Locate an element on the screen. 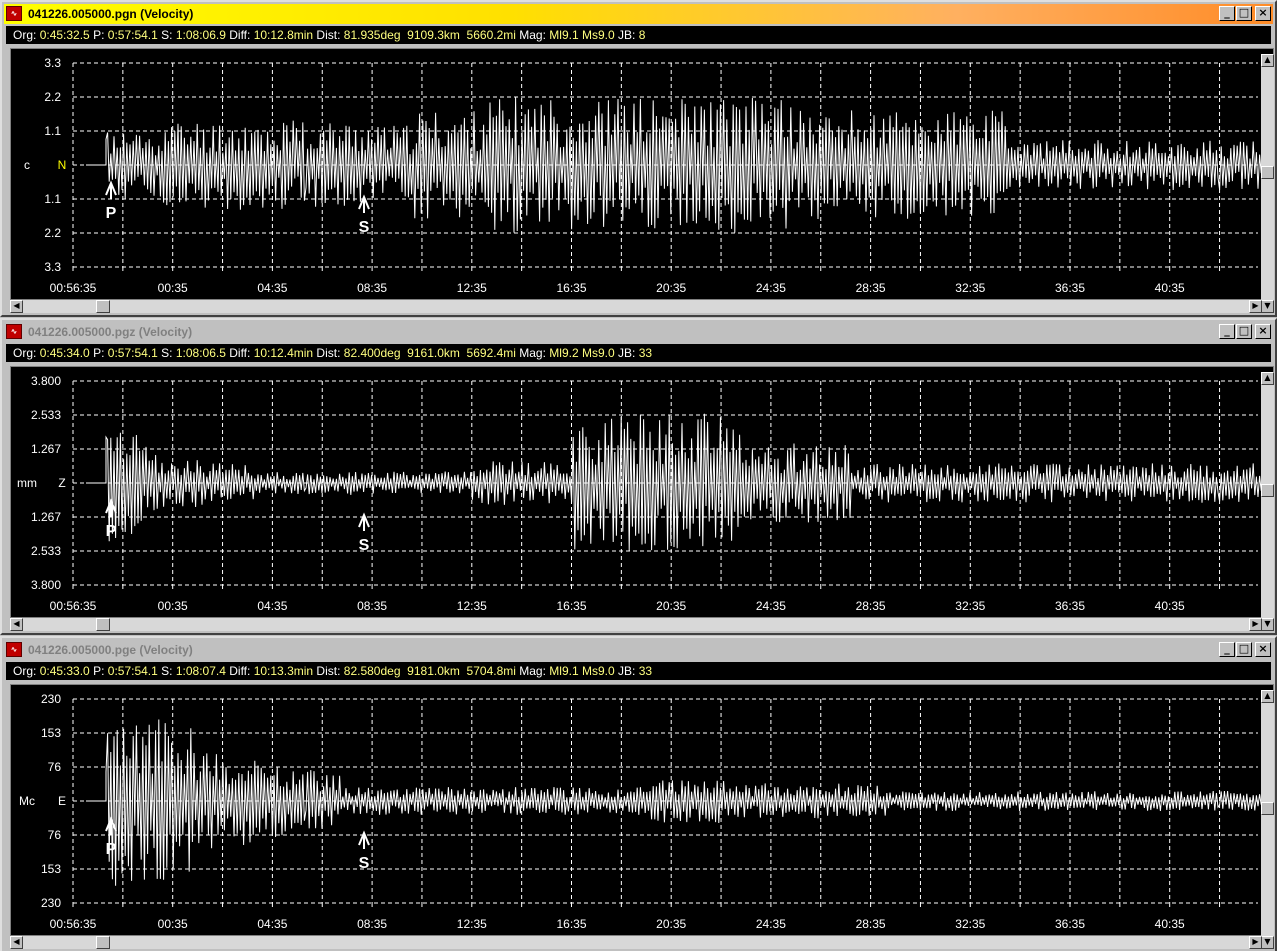  y-tick-label: 3.3 is located at coordinates (52, 267).